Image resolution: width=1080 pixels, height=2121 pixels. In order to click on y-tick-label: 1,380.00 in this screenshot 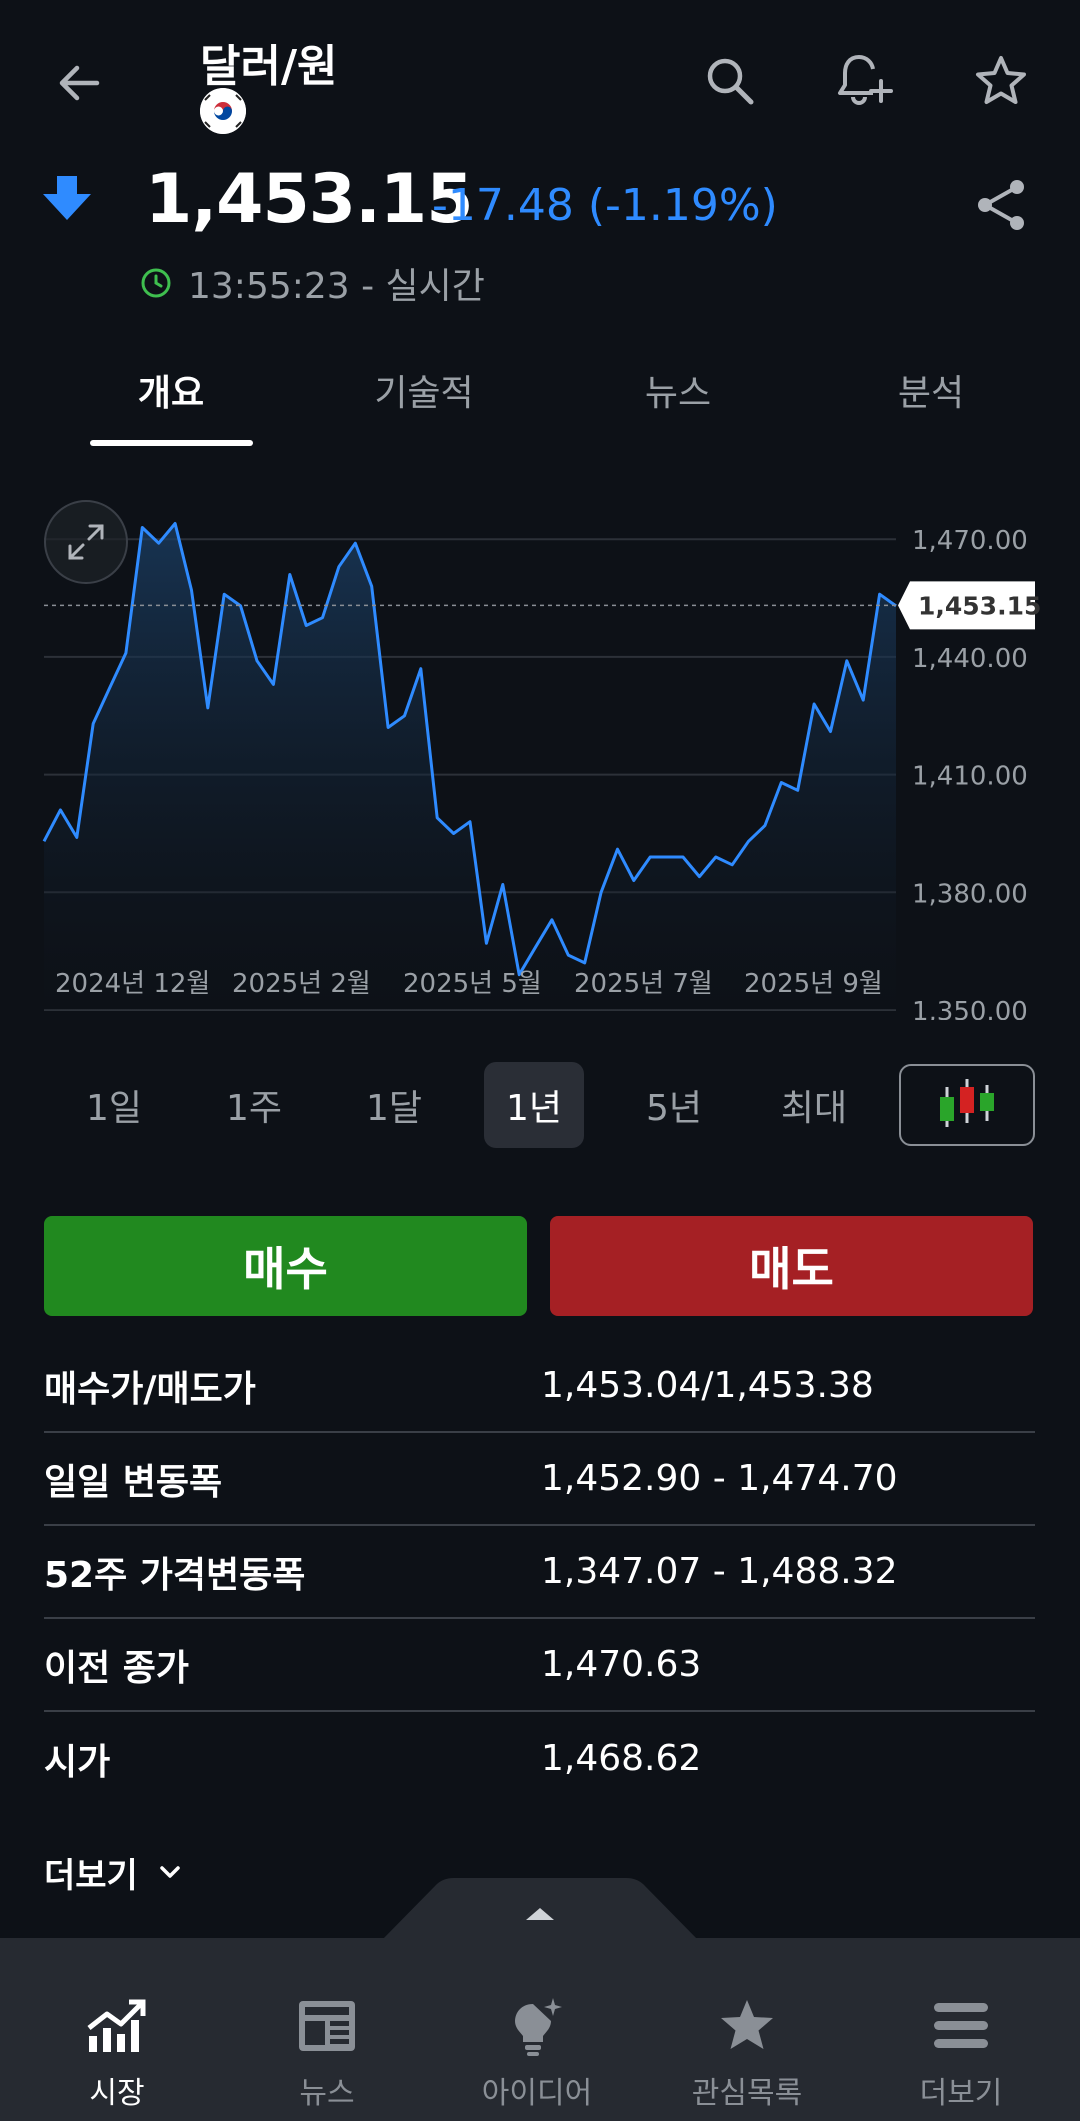, I will do `click(970, 894)`.